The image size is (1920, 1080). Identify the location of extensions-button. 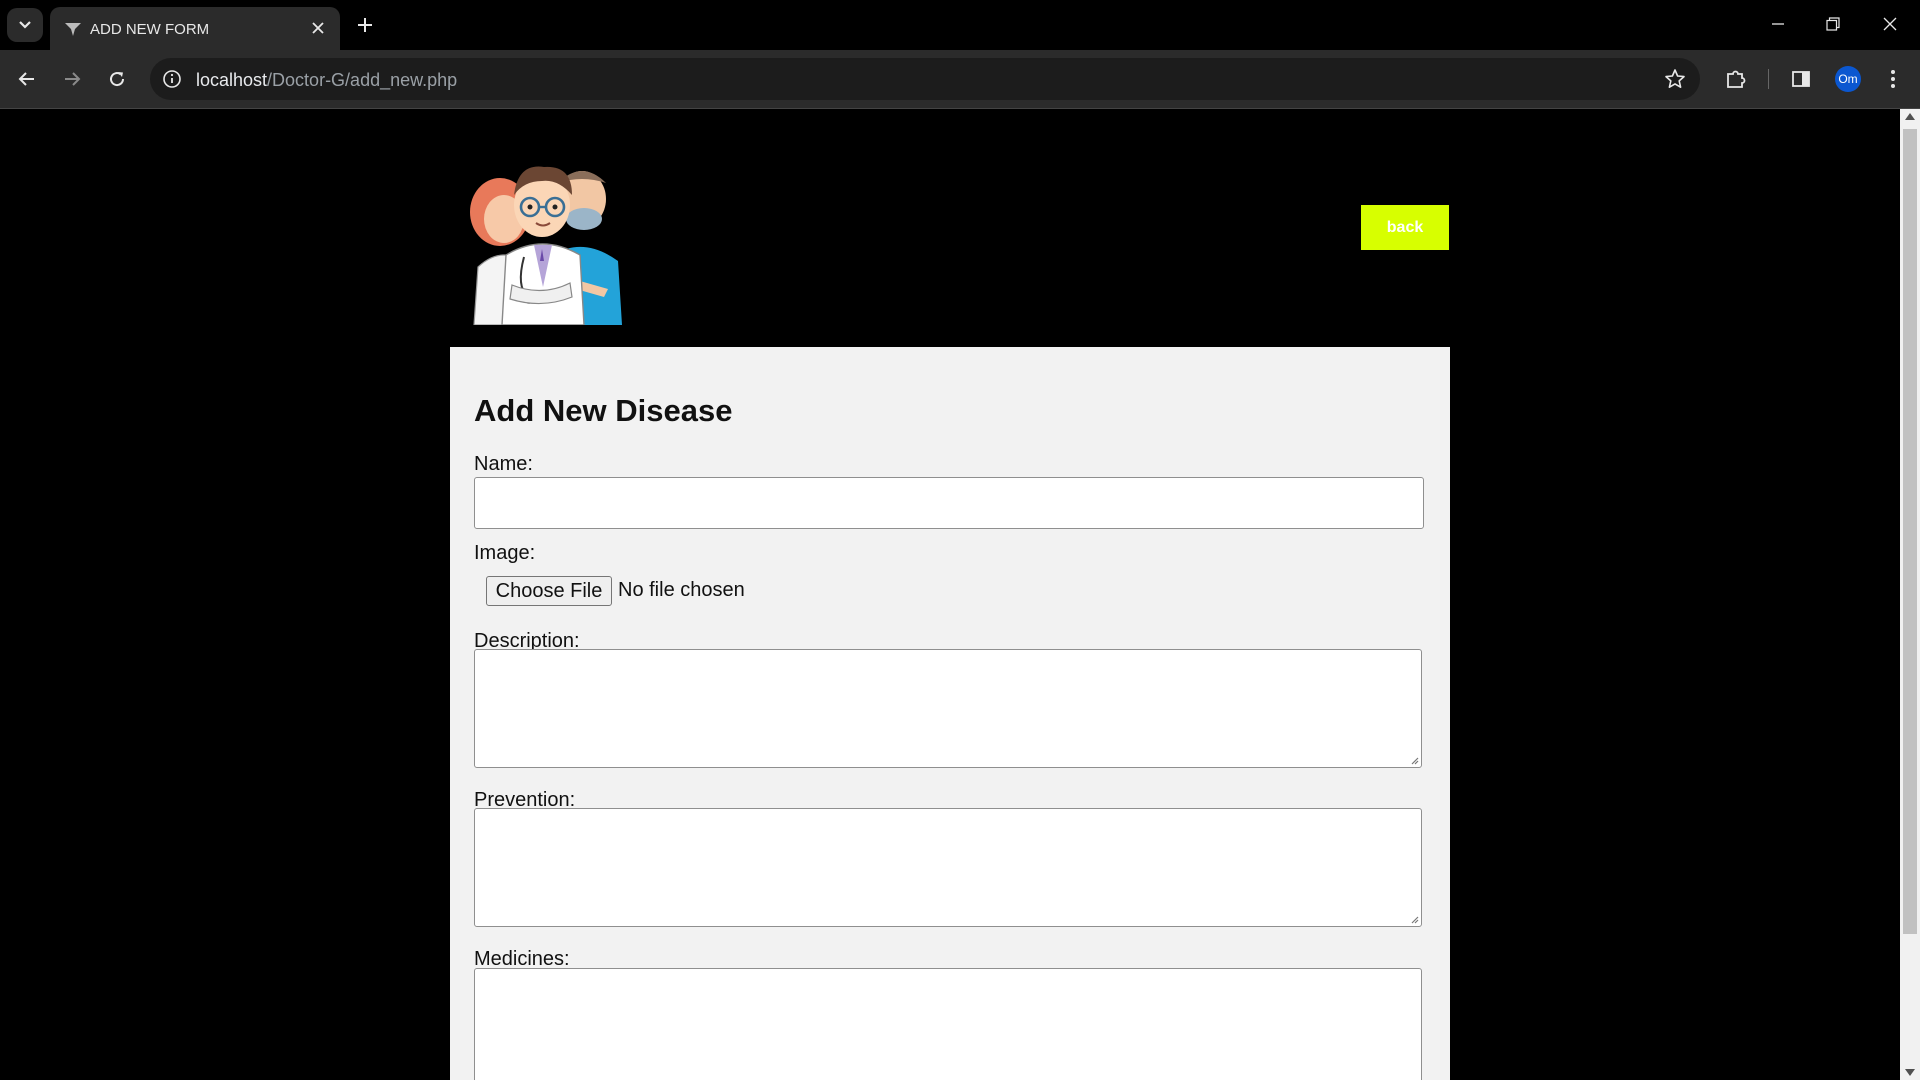
(1736, 79).